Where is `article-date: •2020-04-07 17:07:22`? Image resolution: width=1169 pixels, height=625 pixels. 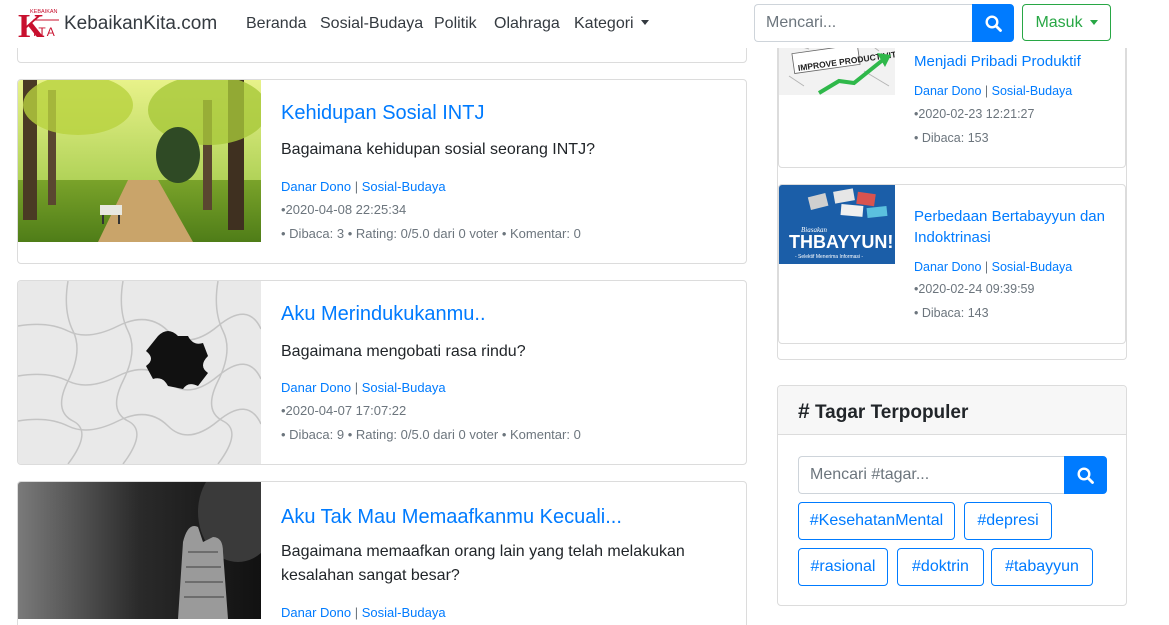 article-date: •2020-04-07 17:07:22 is located at coordinates (344, 410).